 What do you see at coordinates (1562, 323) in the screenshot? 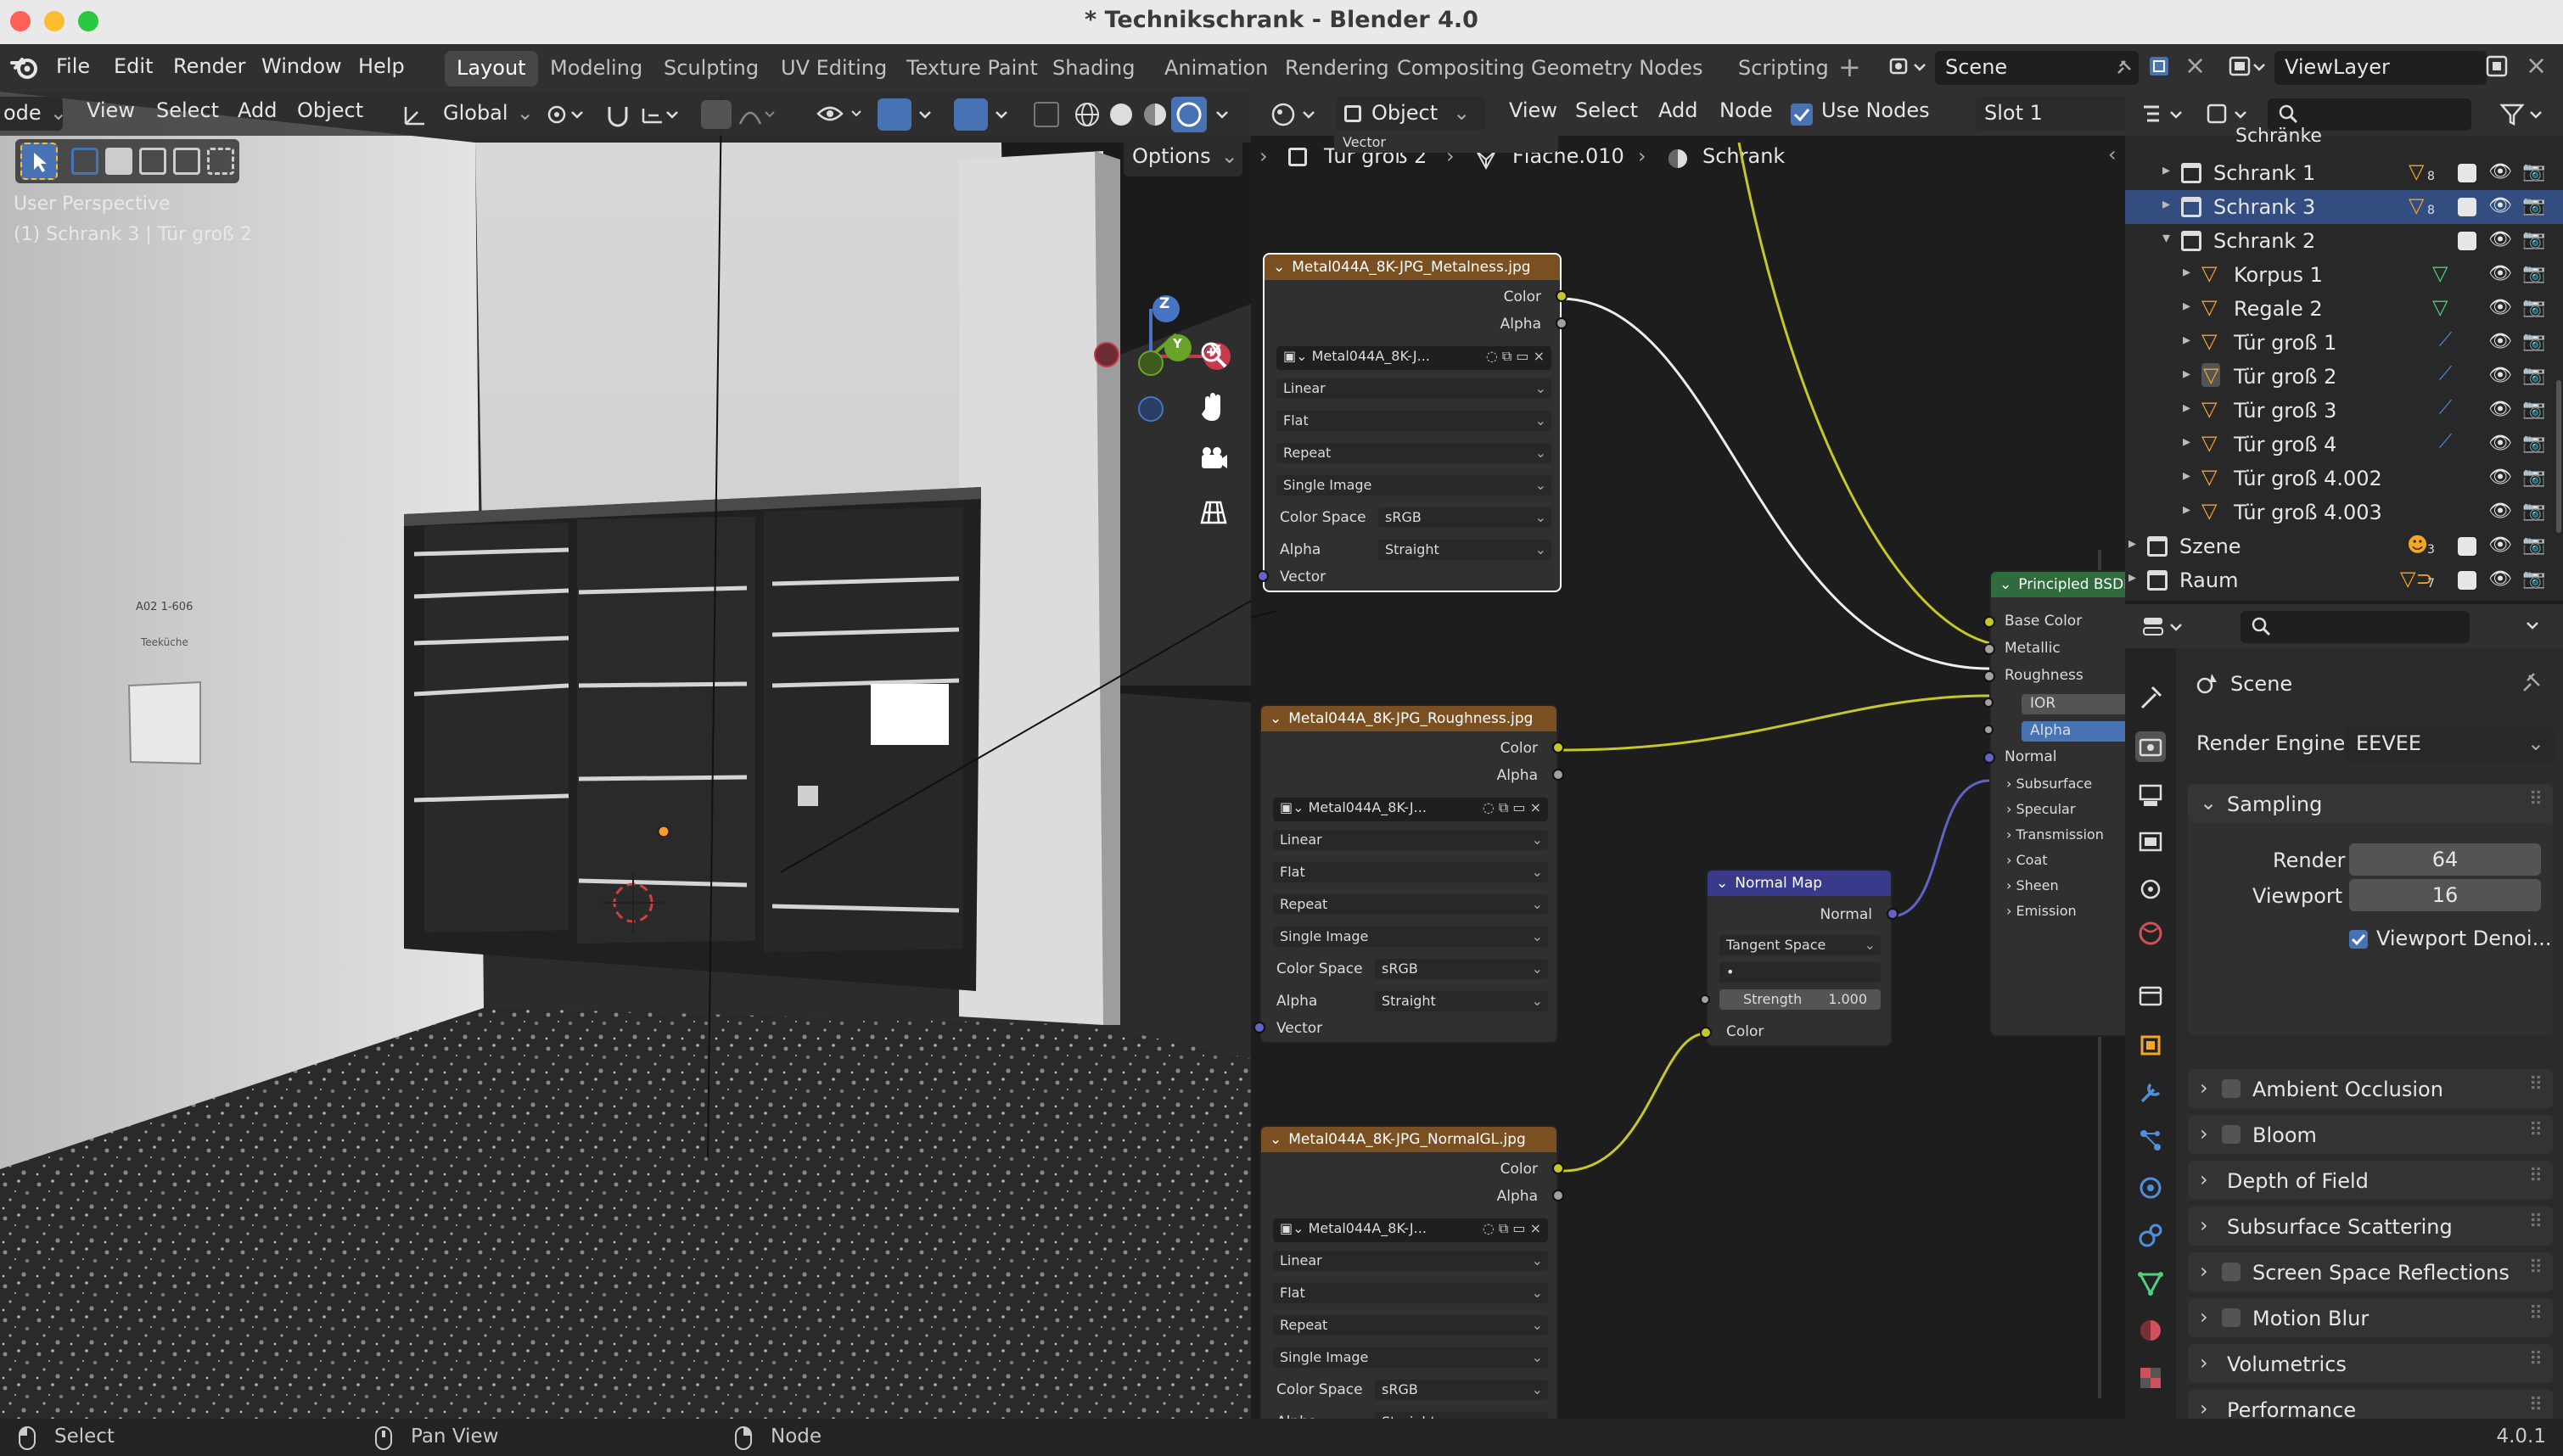
I see `alpha-output-socket` at bounding box center [1562, 323].